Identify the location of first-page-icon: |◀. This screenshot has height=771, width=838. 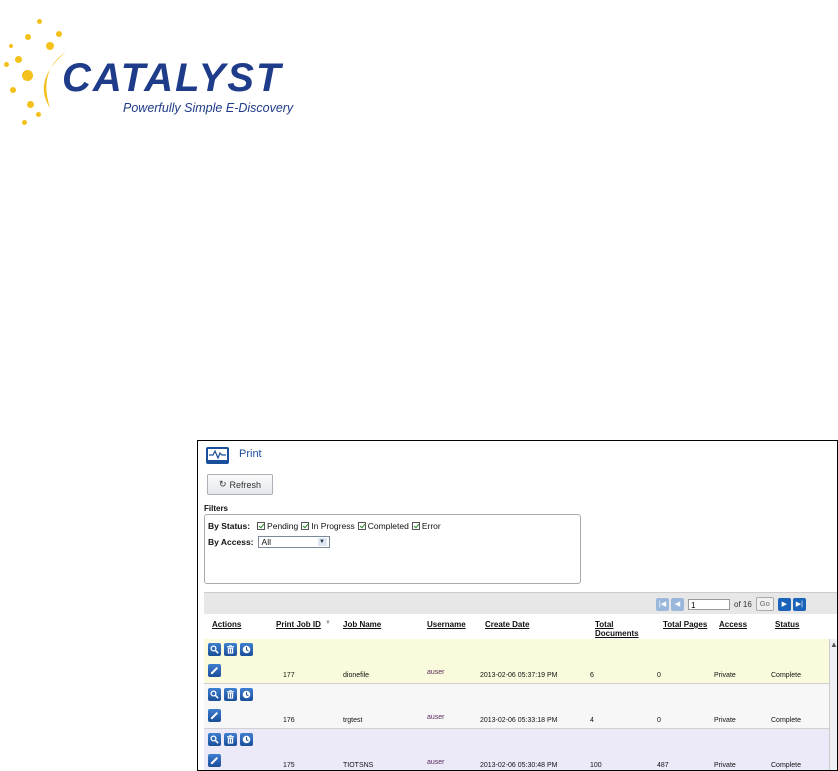
(662, 604).